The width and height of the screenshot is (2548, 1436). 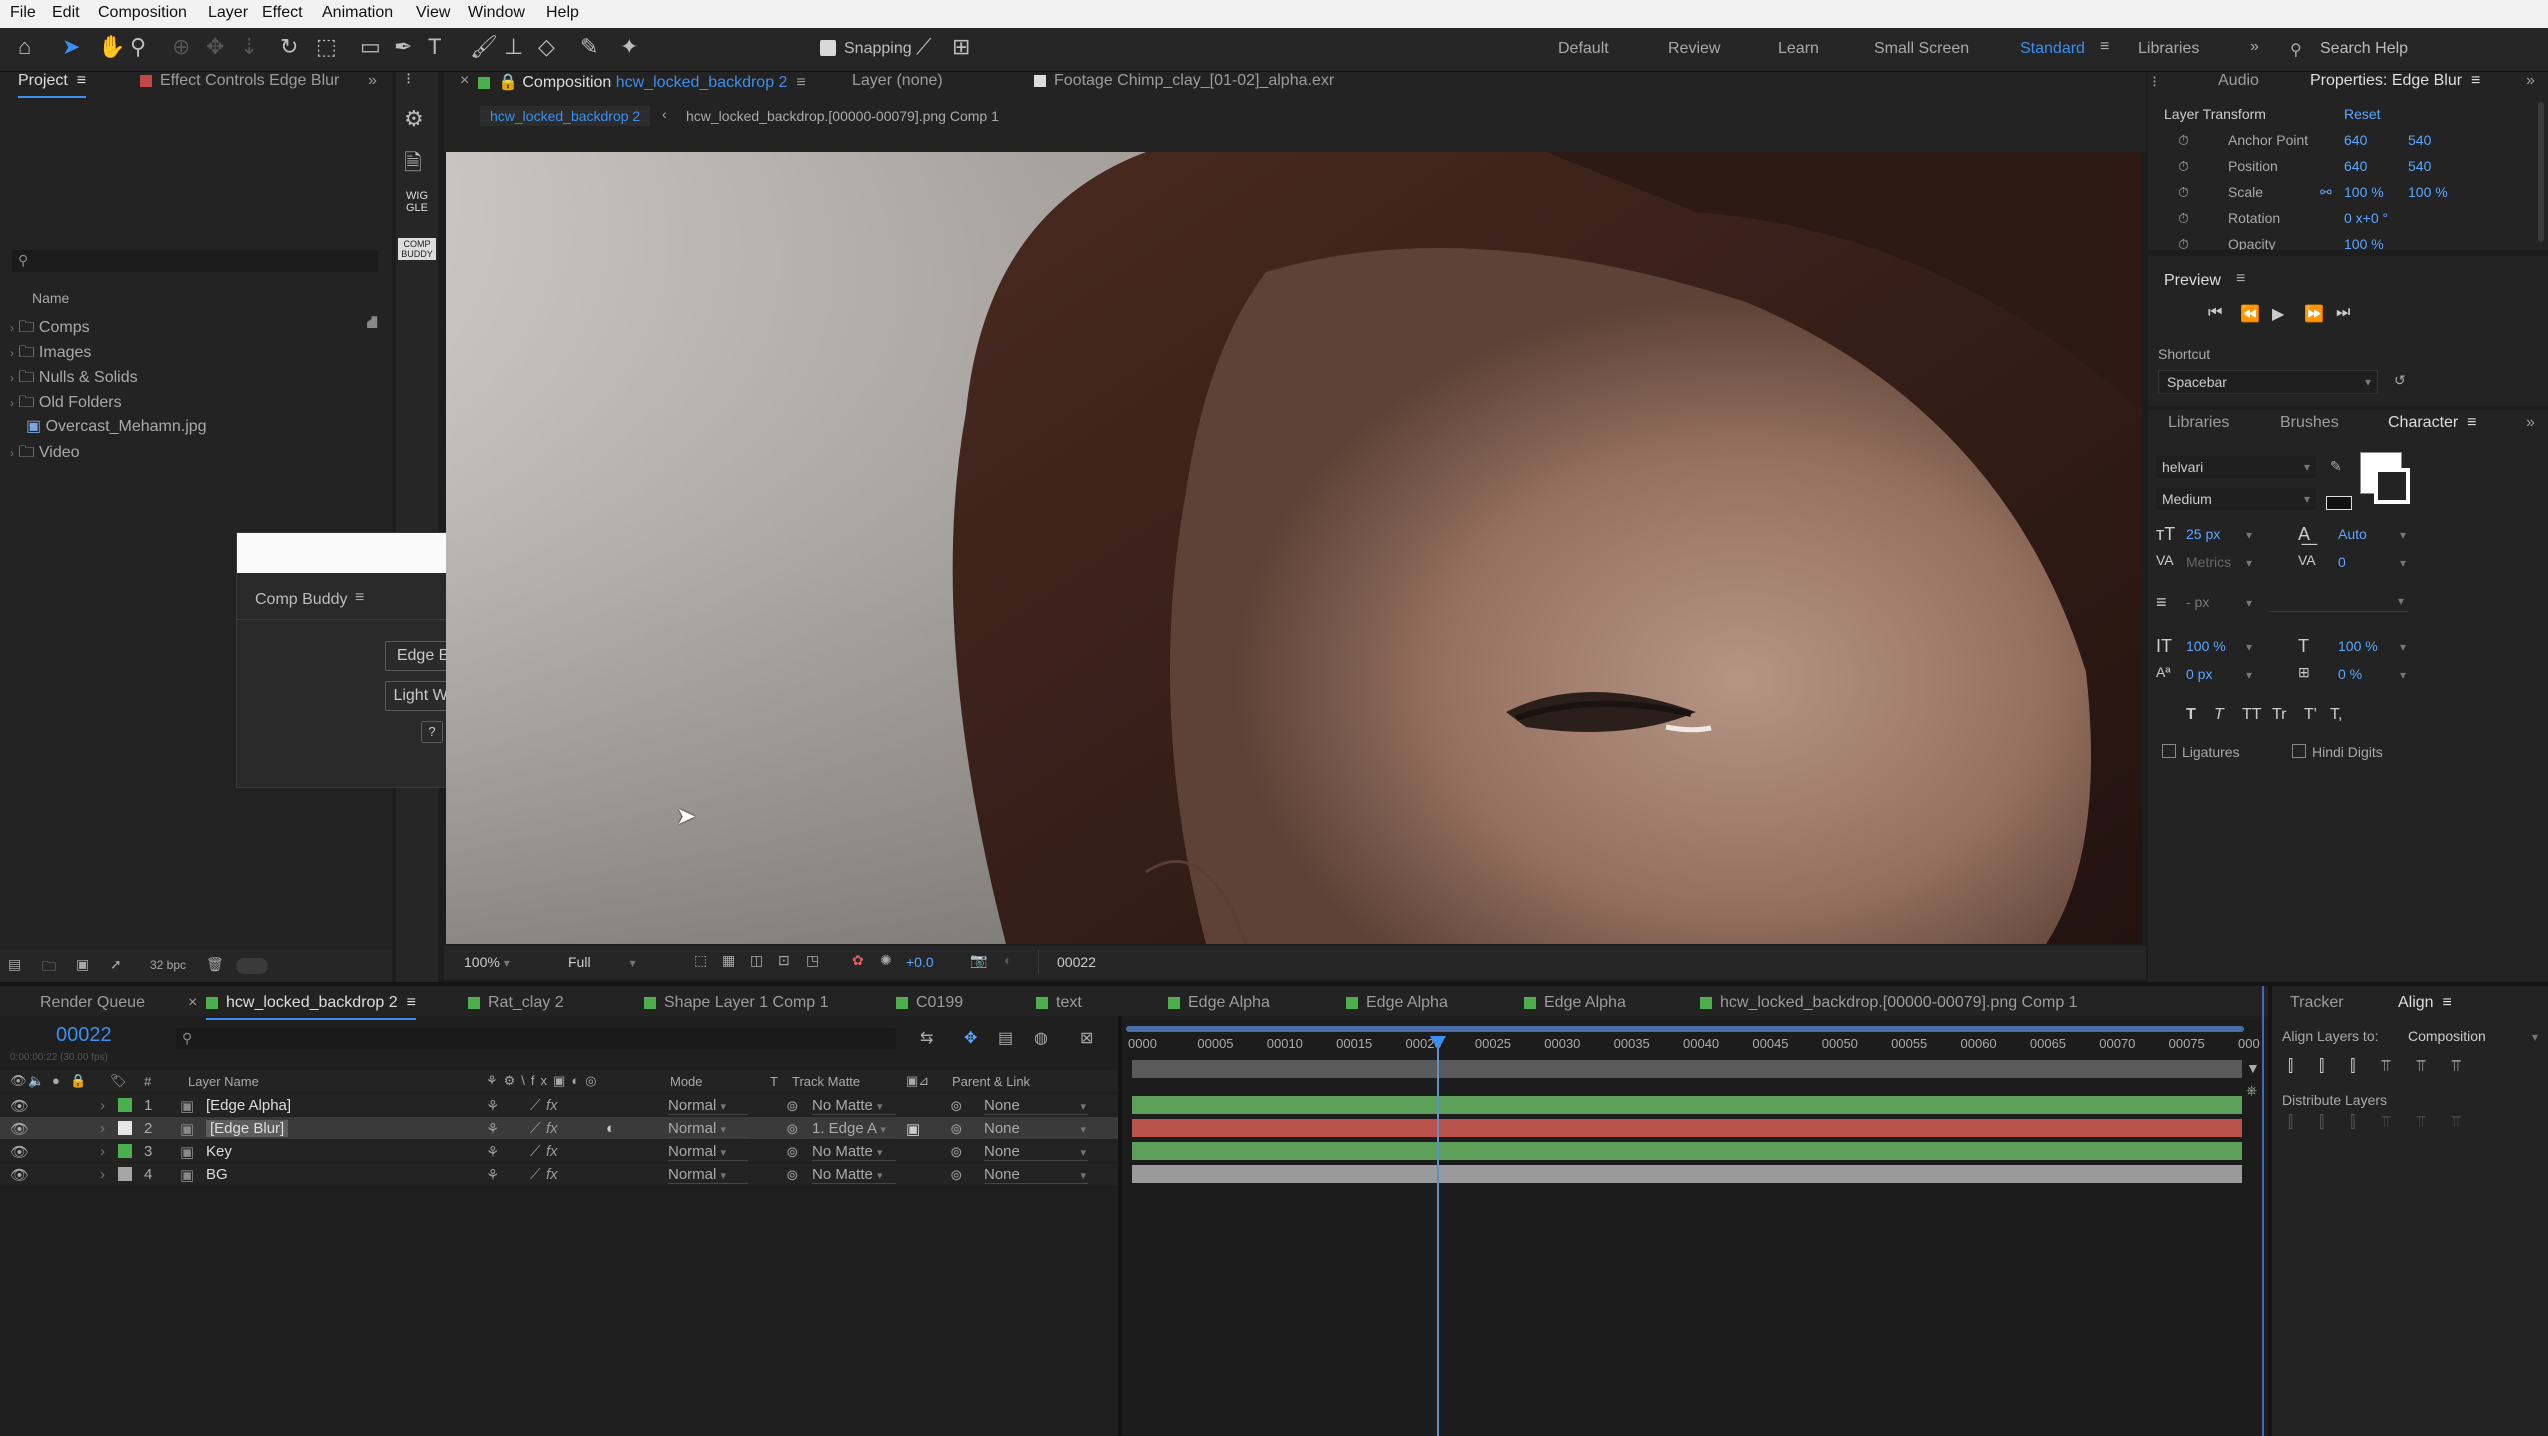 What do you see at coordinates (118, 1081) in the screenshot?
I see `label-tag-icon: 🏷` at bounding box center [118, 1081].